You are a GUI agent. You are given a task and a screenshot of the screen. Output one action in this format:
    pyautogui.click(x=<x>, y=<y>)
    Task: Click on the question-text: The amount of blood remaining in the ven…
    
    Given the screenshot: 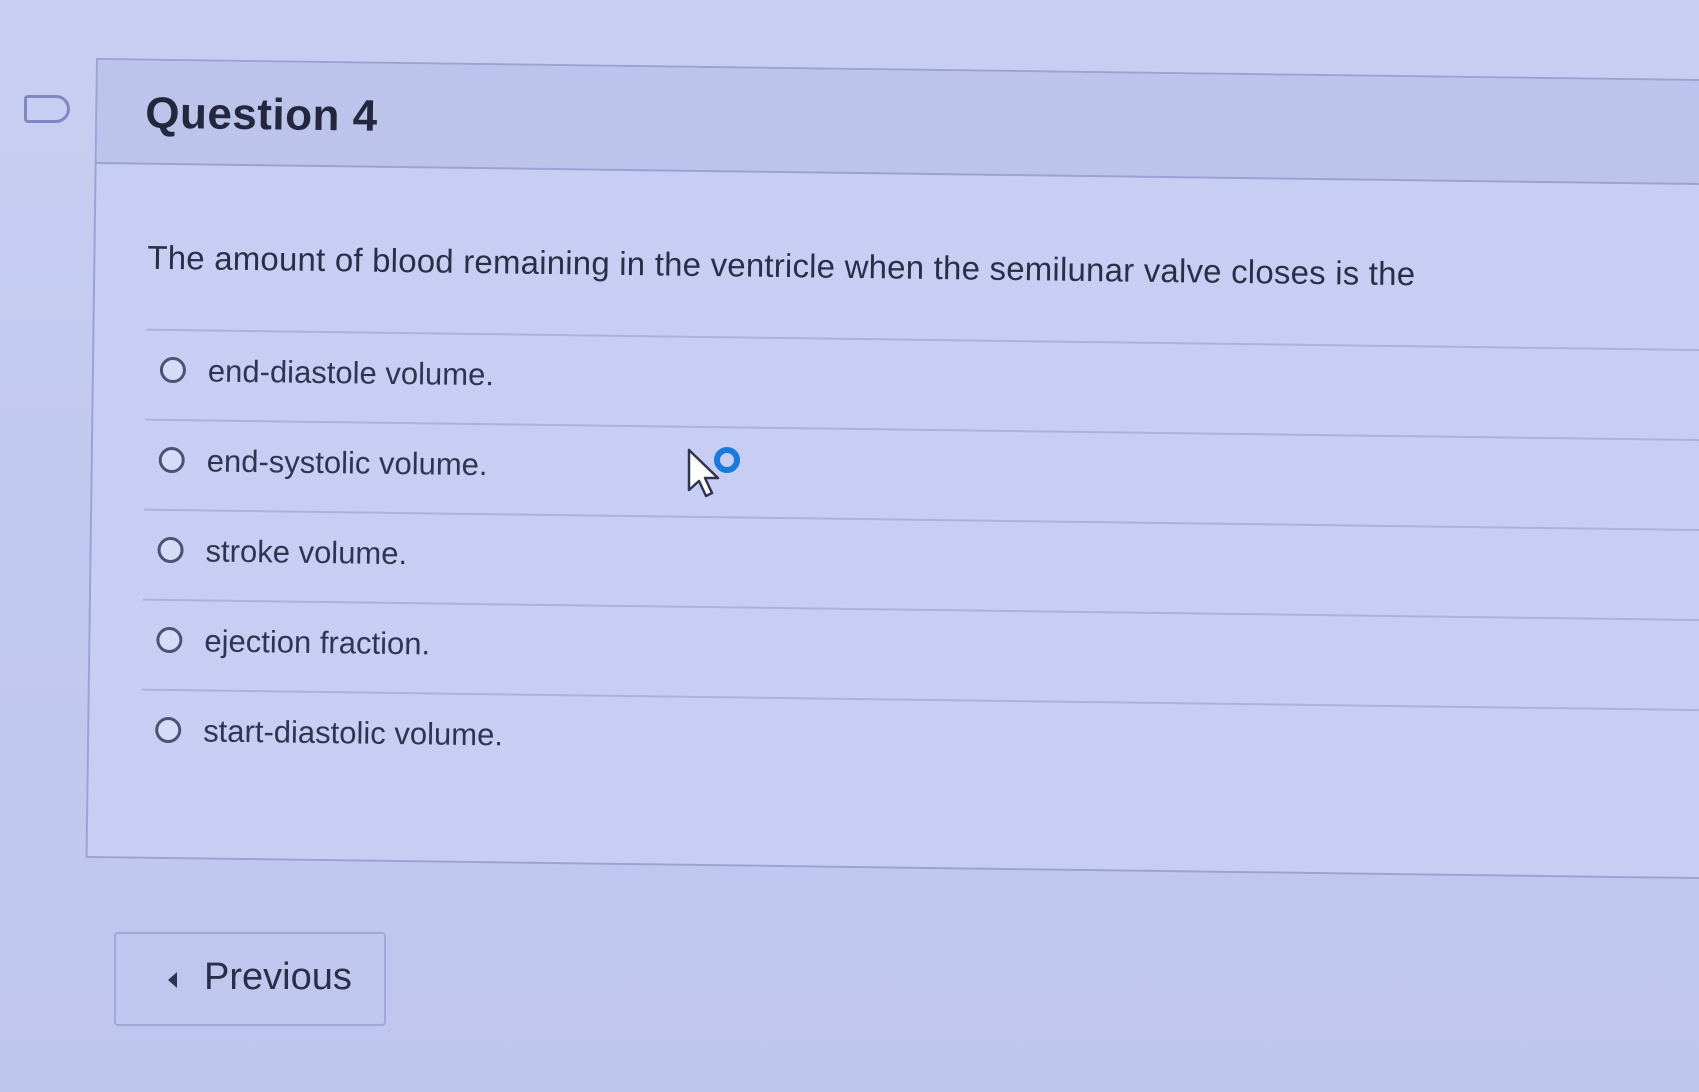 What is the action you would take?
    pyautogui.click(x=781, y=265)
    